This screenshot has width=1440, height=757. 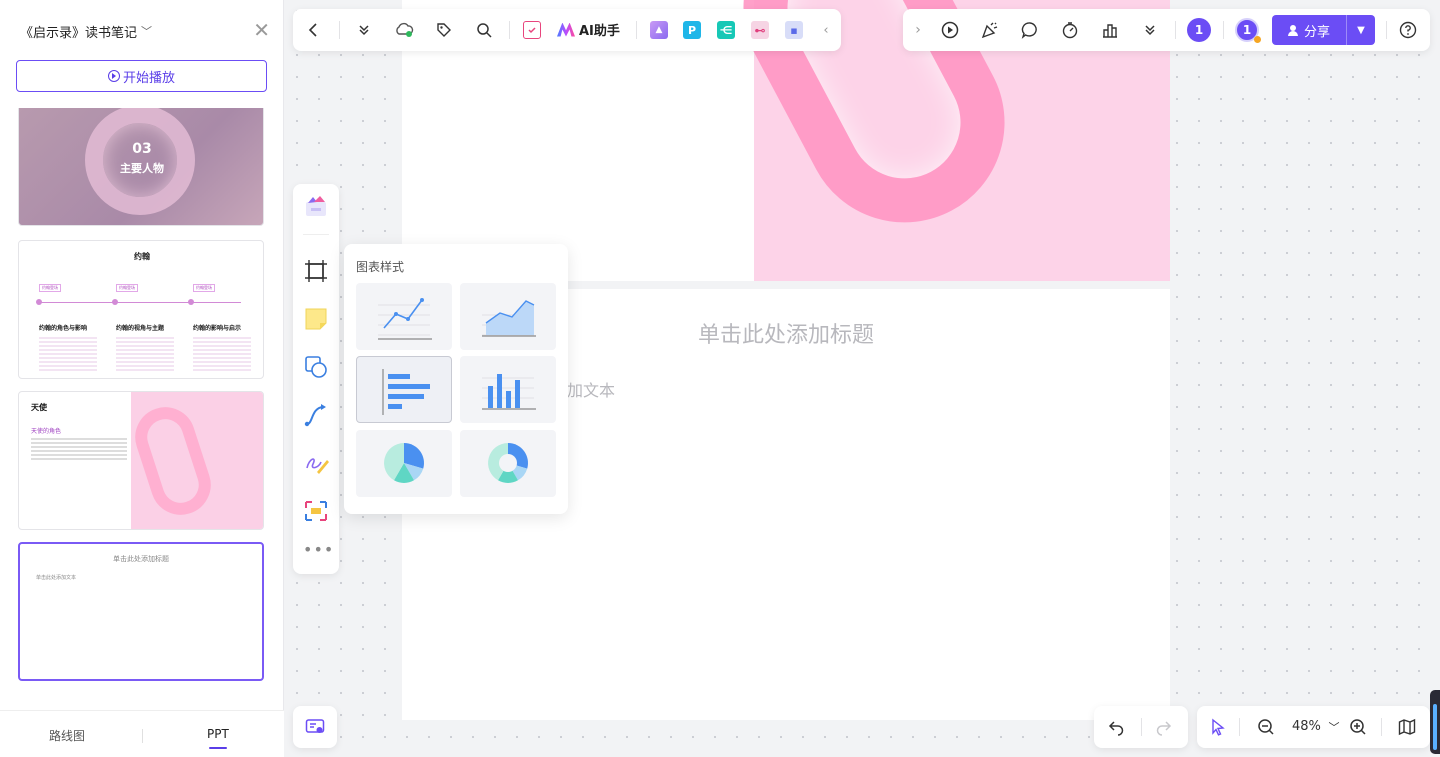 What do you see at coordinates (659, 30) in the screenshot?
I see `image-app-icon: ▲` at bounding box center [659, 30].